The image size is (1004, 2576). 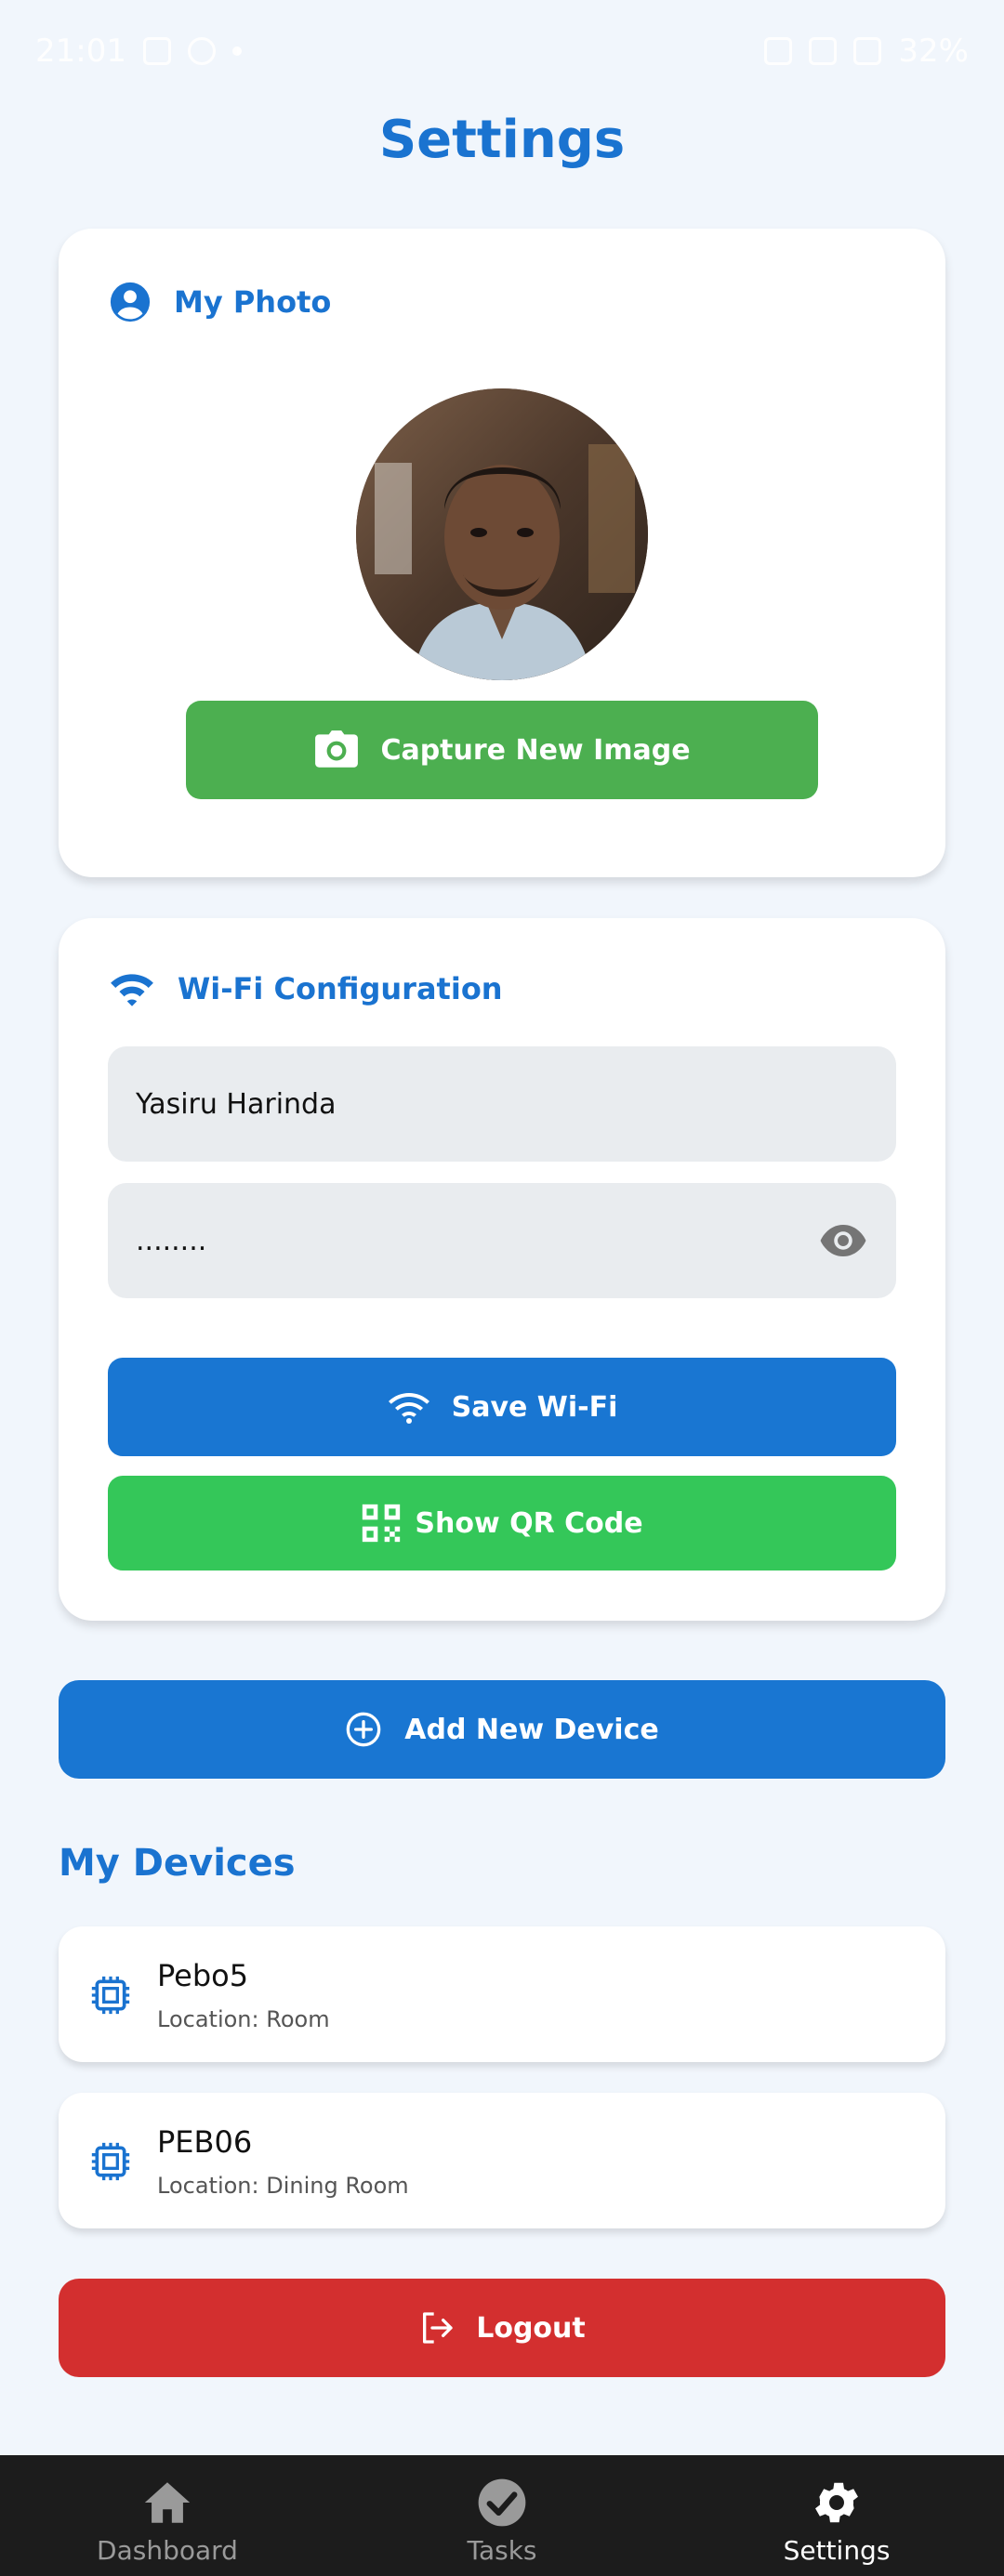 I want to click on mute-icon, so click(x=823, y=51).